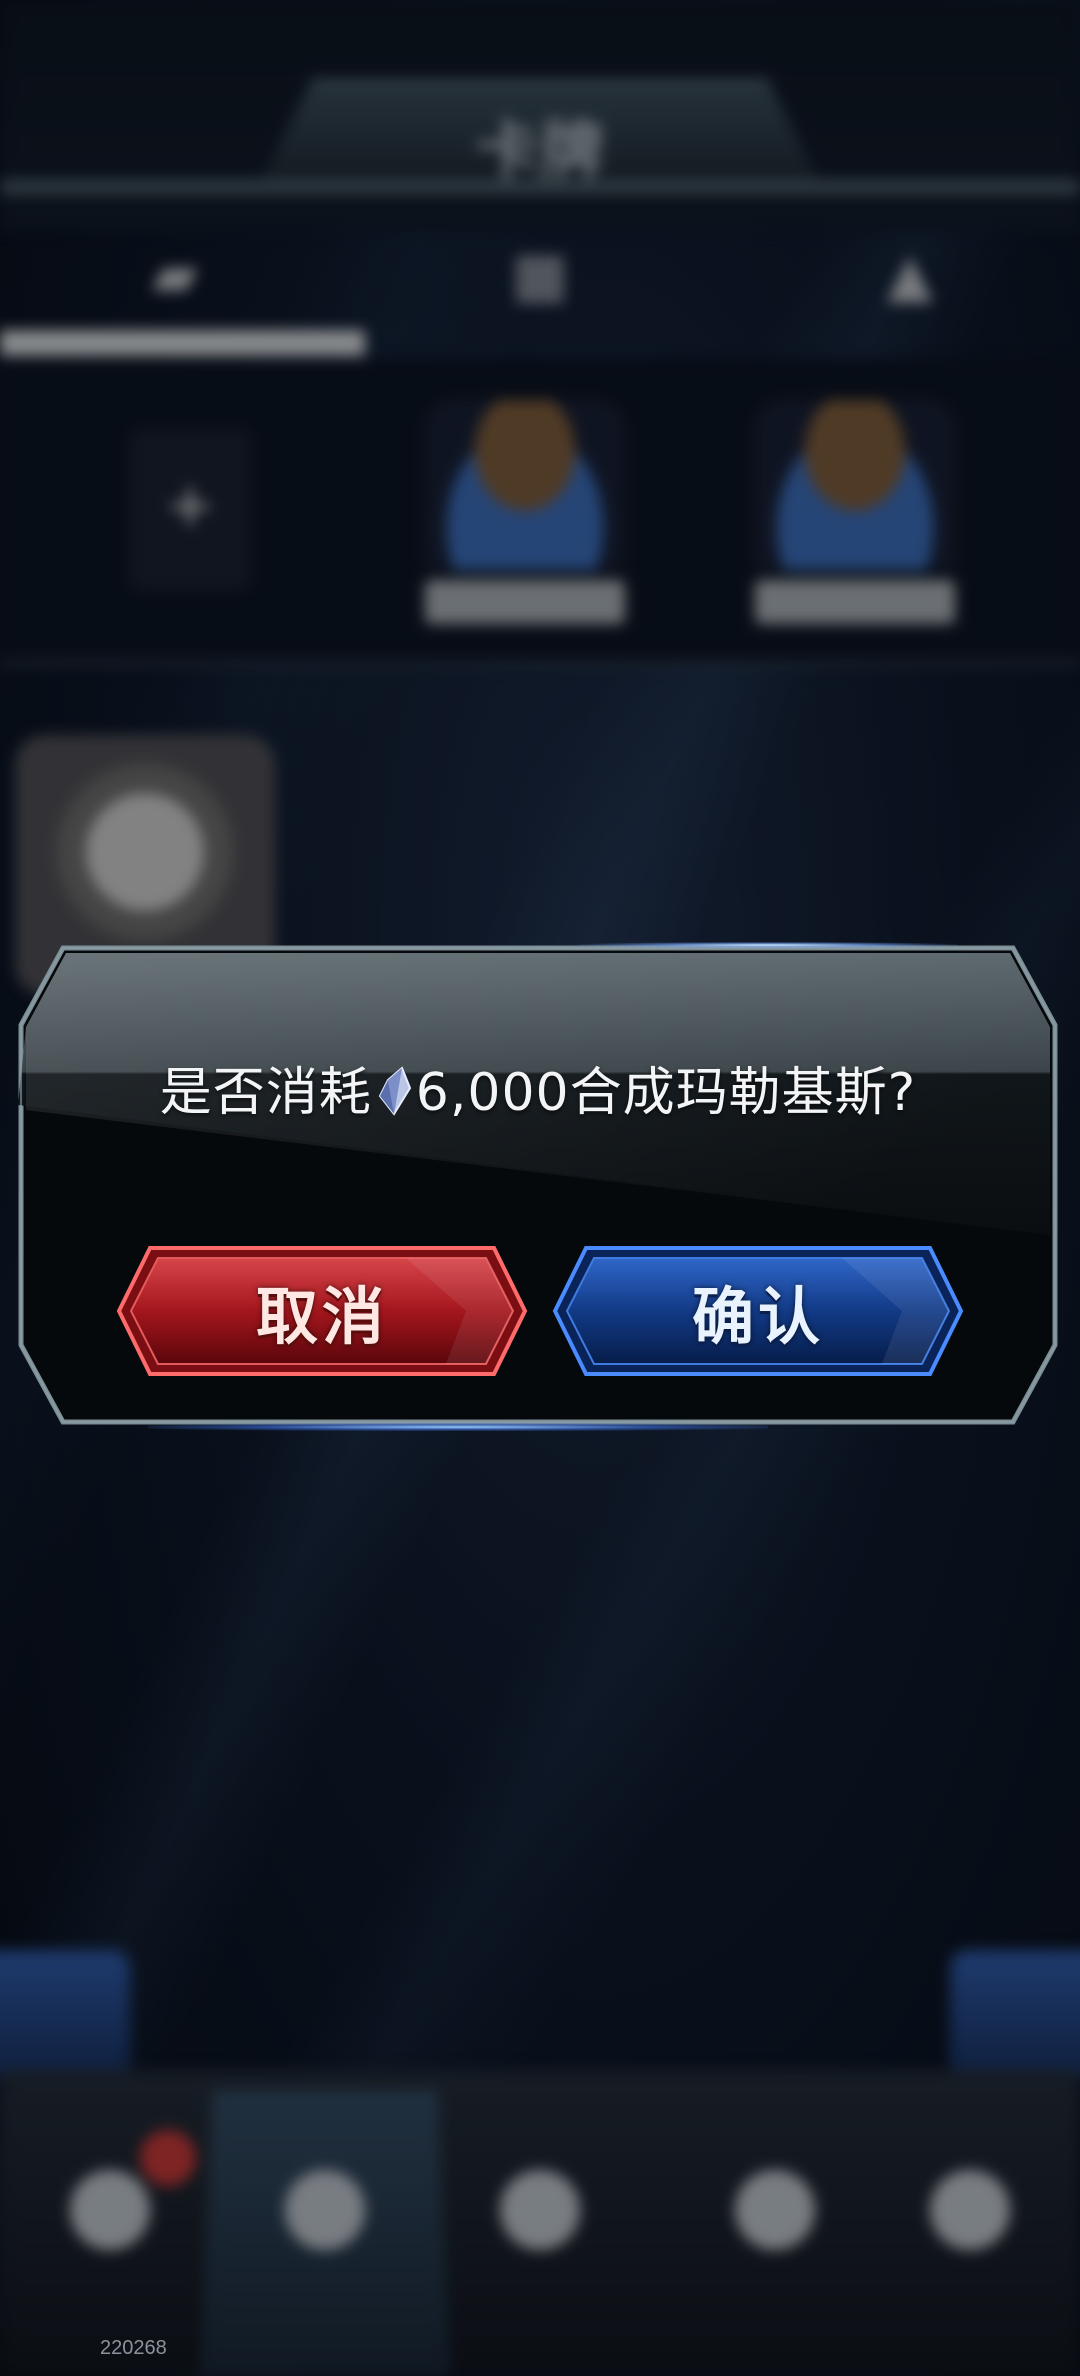  What do you see at coordinates (458, 1427) in the screenshot?
I see `dialog-bottom-glow` at bounding box center [458, 1427].